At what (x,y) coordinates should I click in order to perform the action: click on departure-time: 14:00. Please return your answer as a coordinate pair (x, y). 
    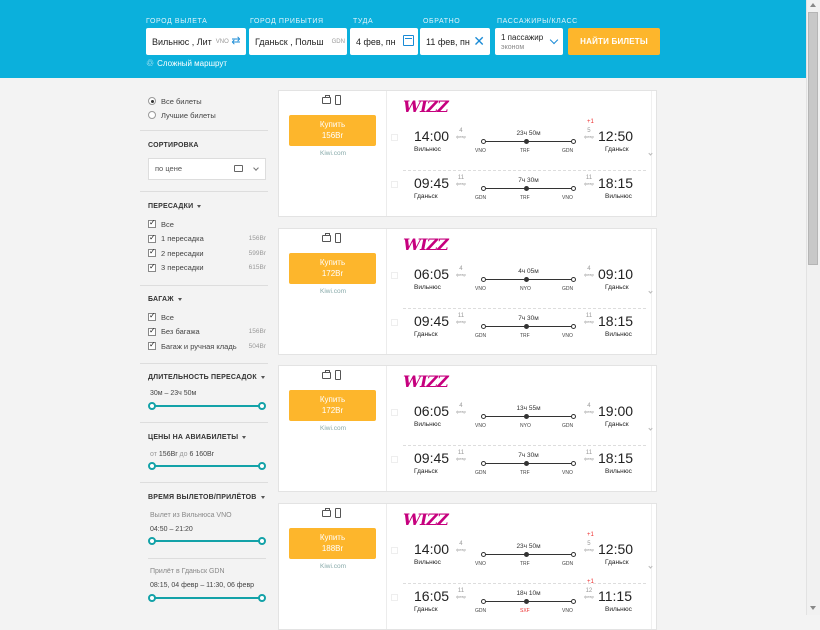
    Looking at the image, I should click on (432, 136).